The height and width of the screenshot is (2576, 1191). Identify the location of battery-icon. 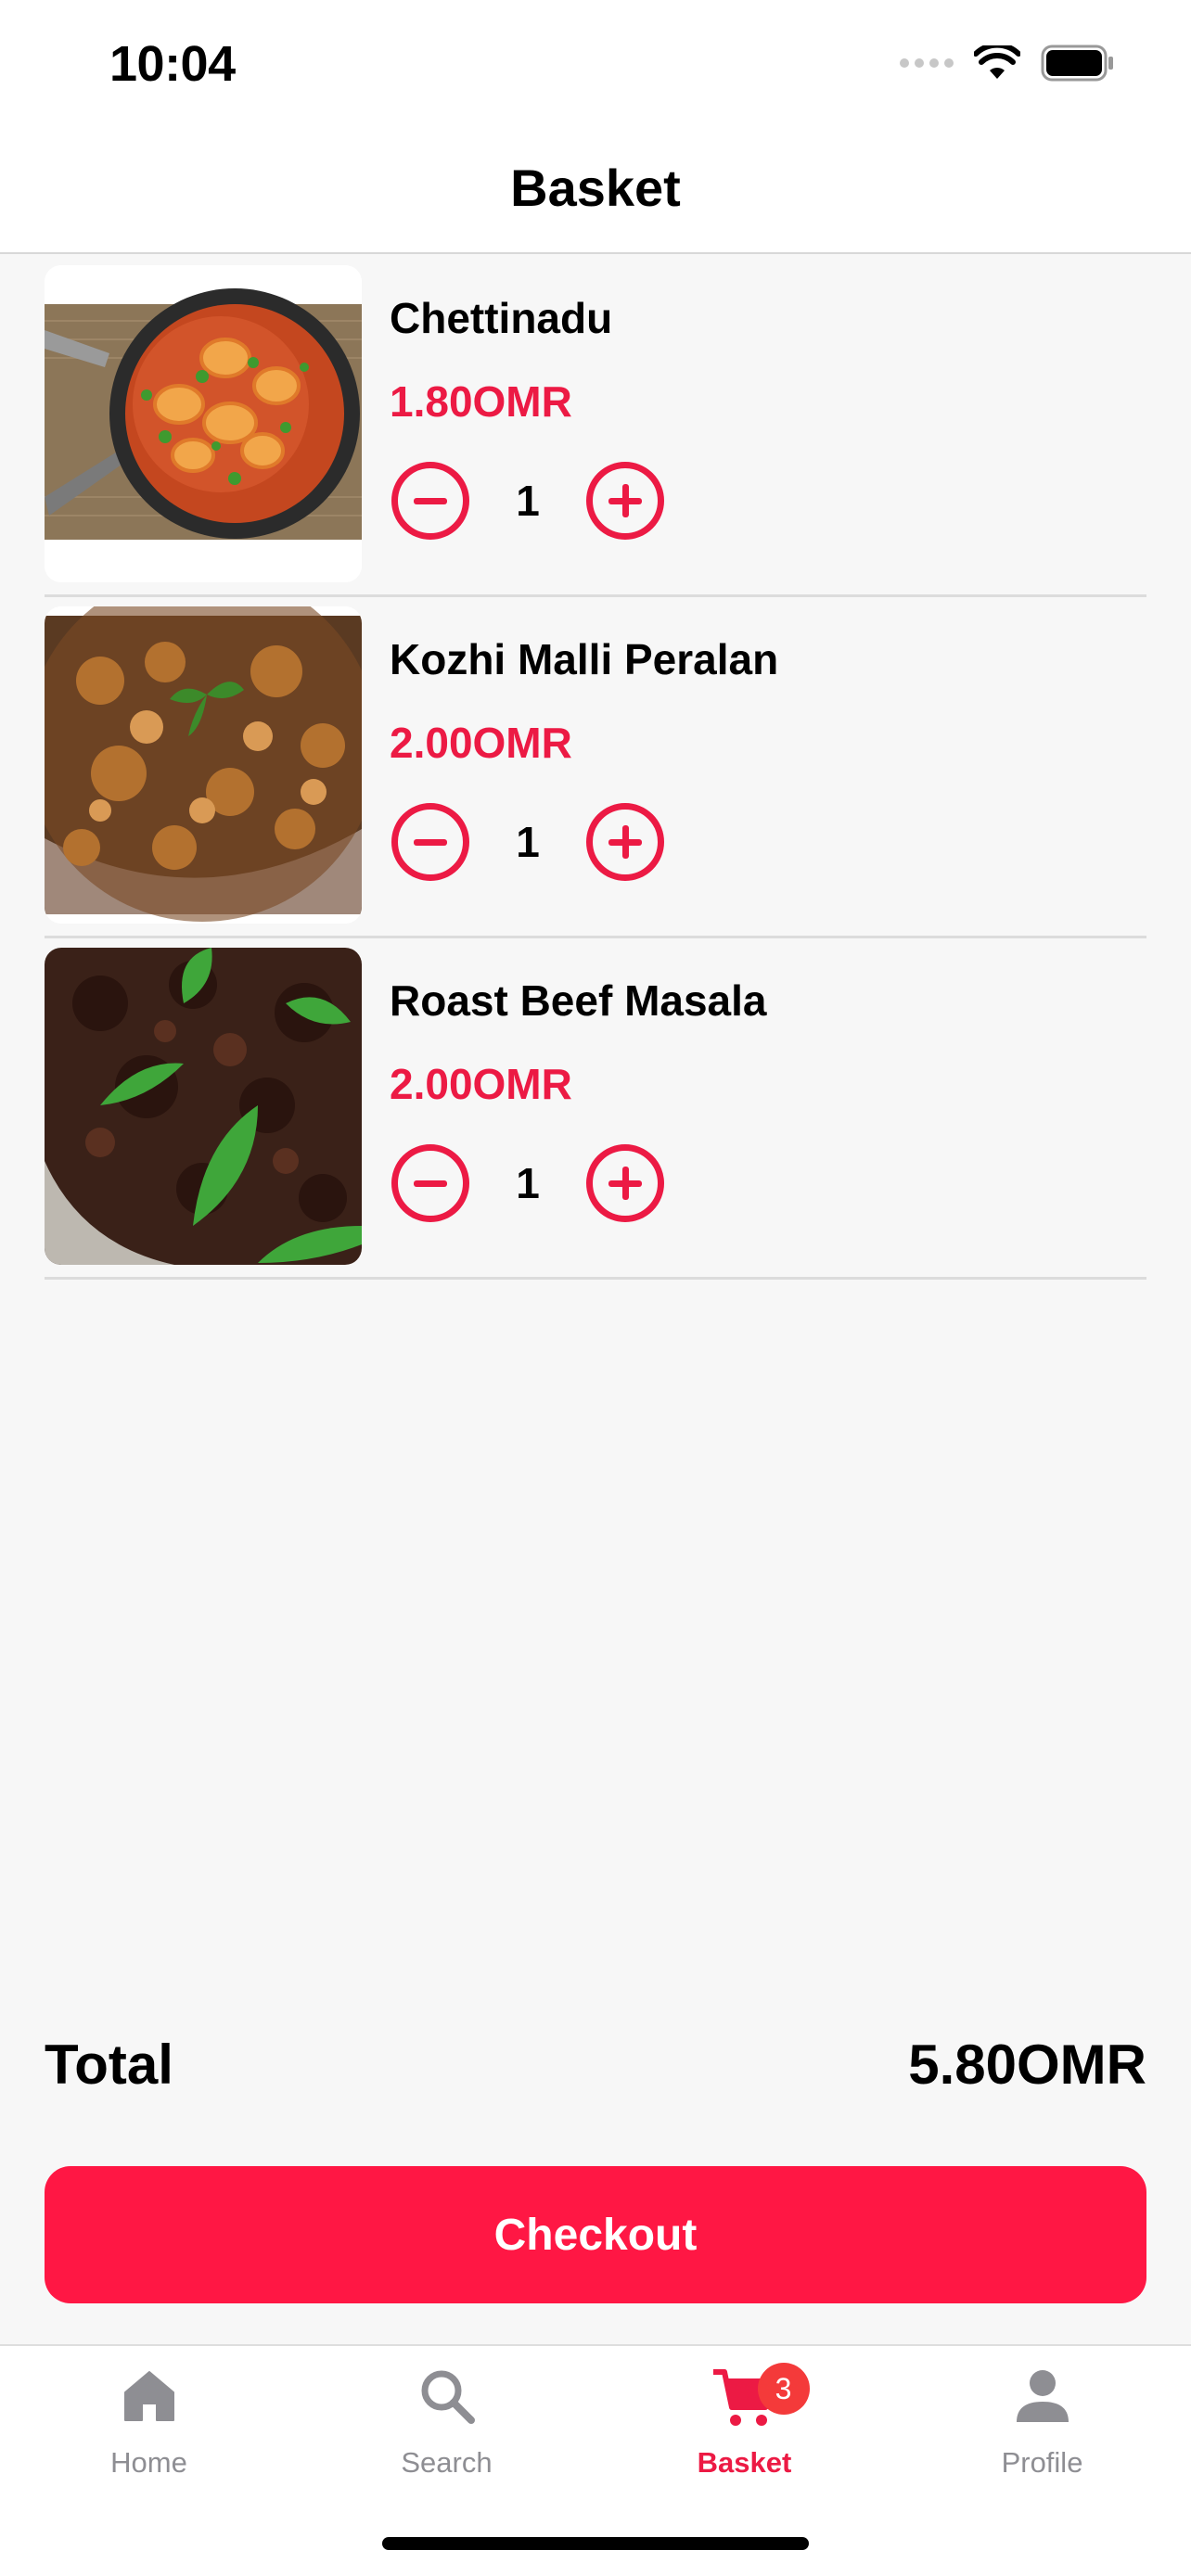
(1077, 64).